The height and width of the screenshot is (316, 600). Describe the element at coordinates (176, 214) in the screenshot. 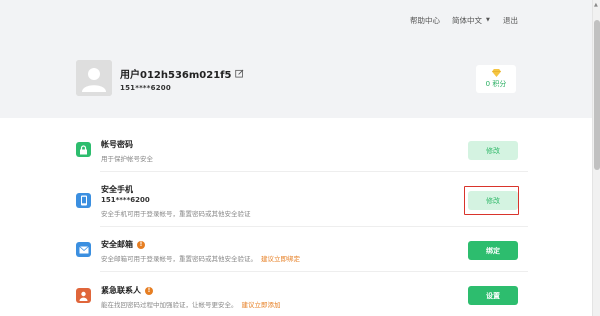

I see `section-desc: 安全手机可用于登录帐号，重置密码或其他安全验证` at that location.